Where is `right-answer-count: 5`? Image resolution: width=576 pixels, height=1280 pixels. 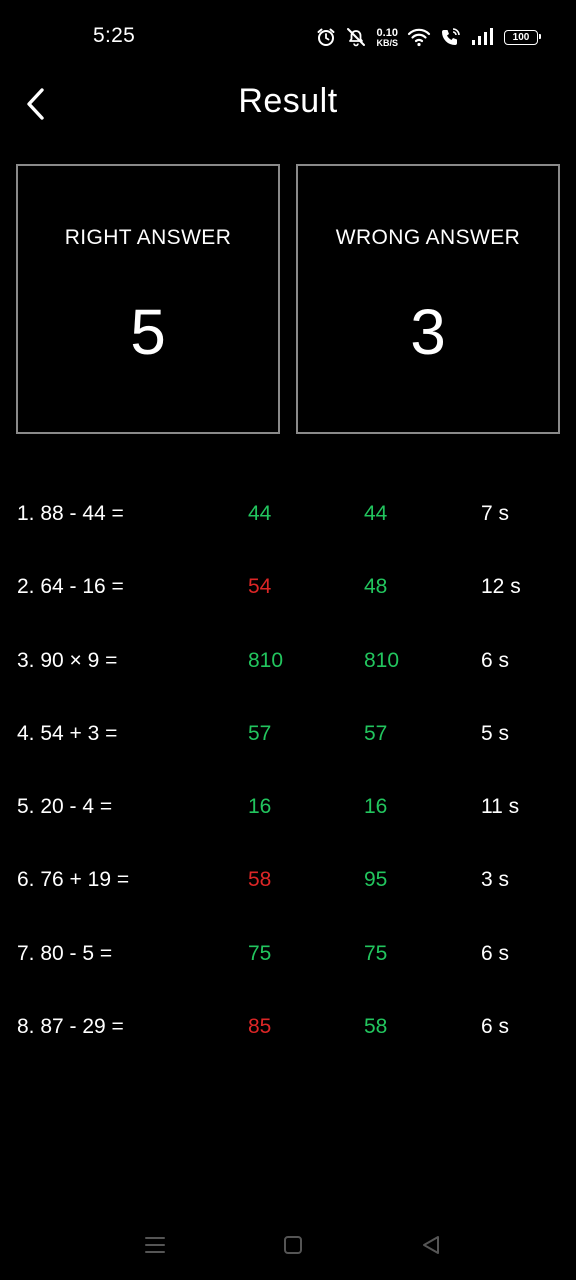 right-answer-count: 5 is located at coordinates (148, 332).